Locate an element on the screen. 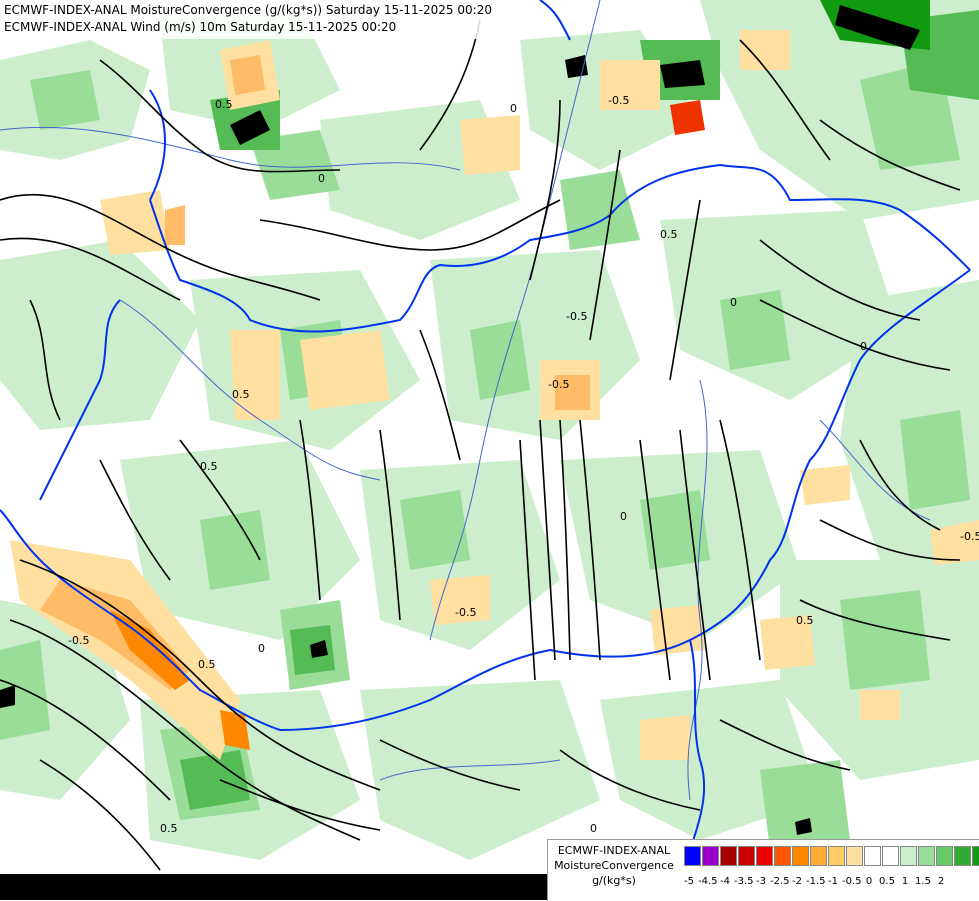  legend-title-model: ECMWF-INDEX-ANAL is located at coordinates (614, 850).